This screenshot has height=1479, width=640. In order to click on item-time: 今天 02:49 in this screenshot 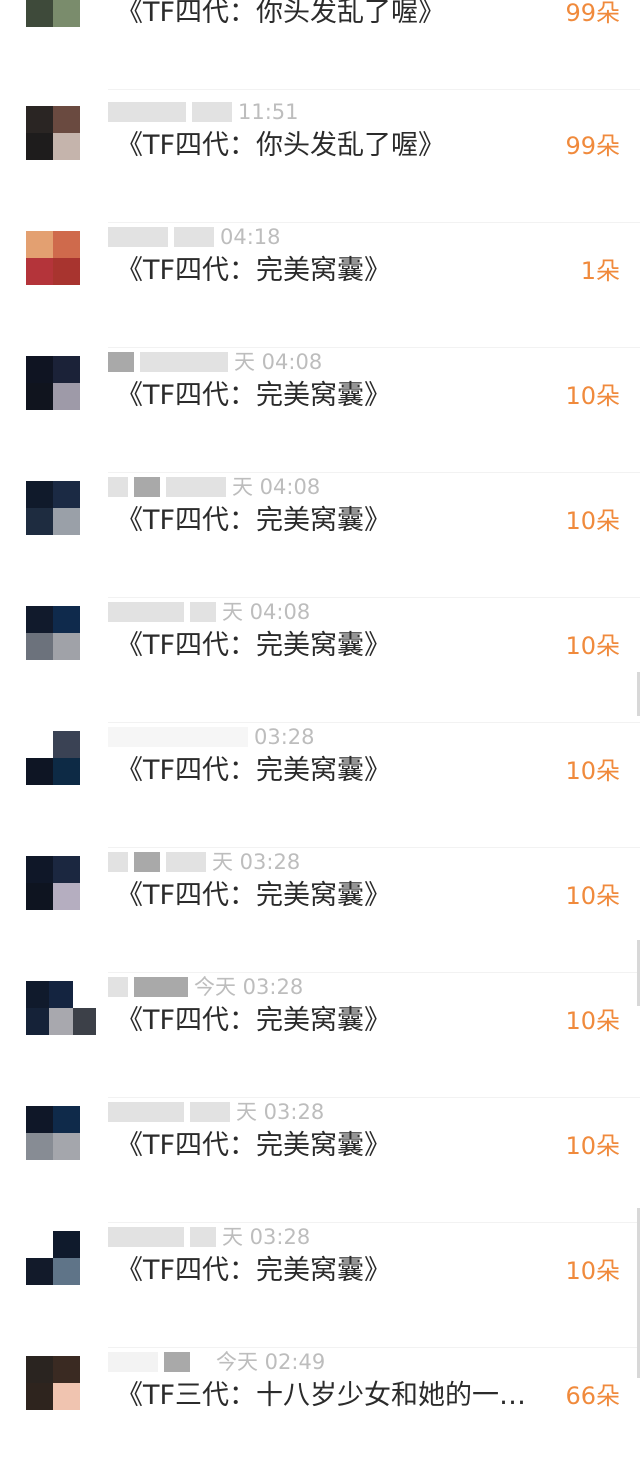, I will do `click(271, 1362)`.